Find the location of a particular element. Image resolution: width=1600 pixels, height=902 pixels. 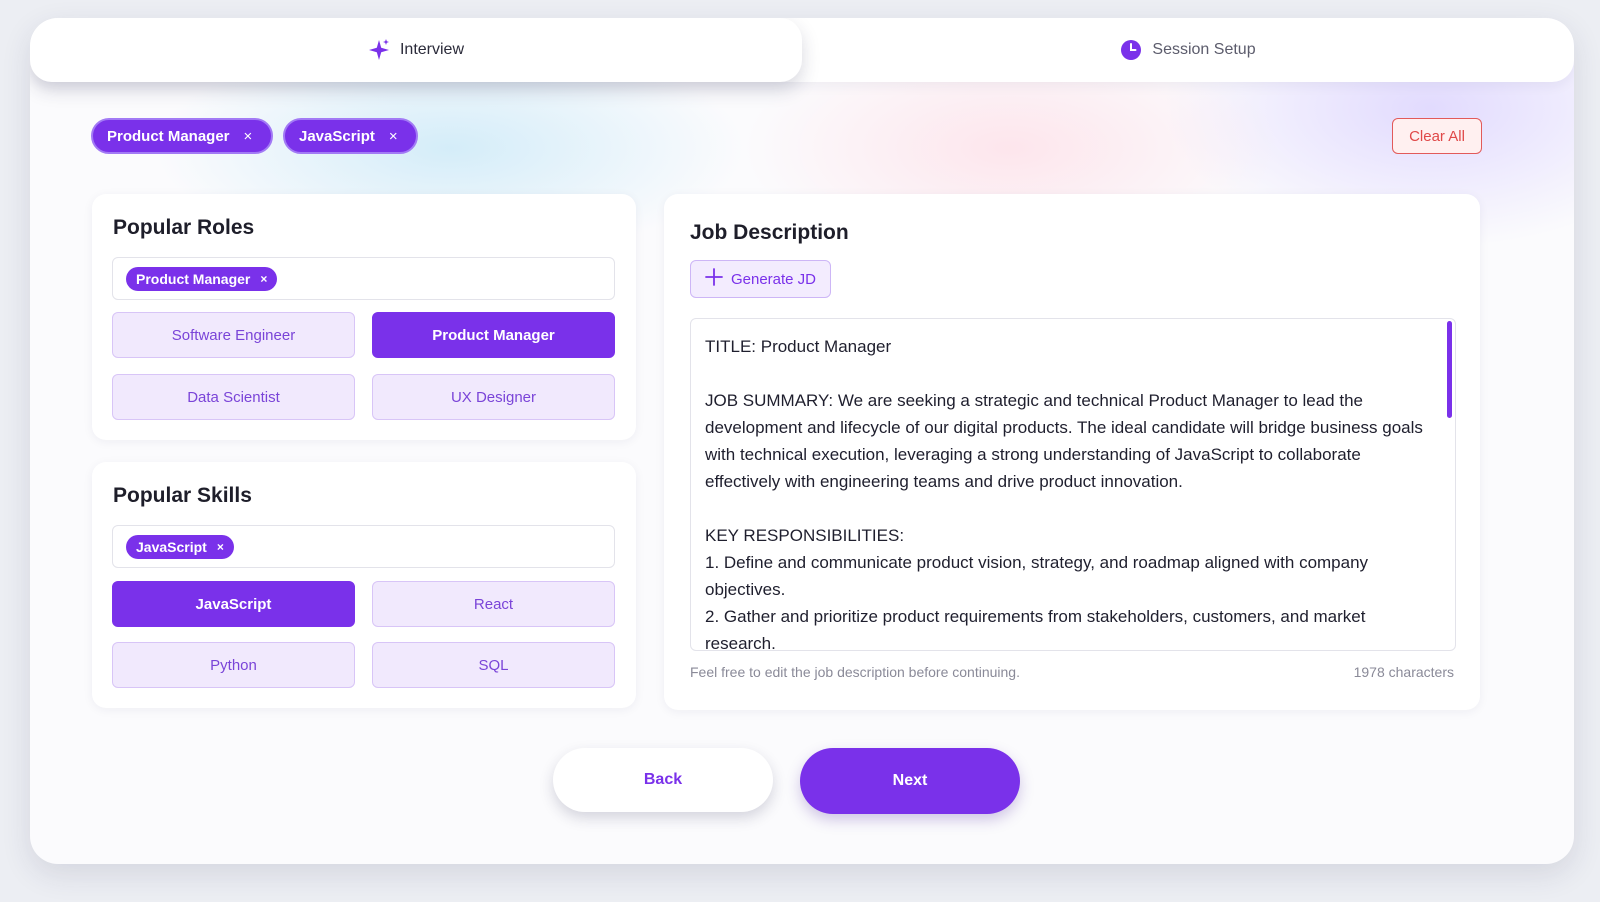

generate-jd-label: Generate JD is located at coordinates (773, 279).